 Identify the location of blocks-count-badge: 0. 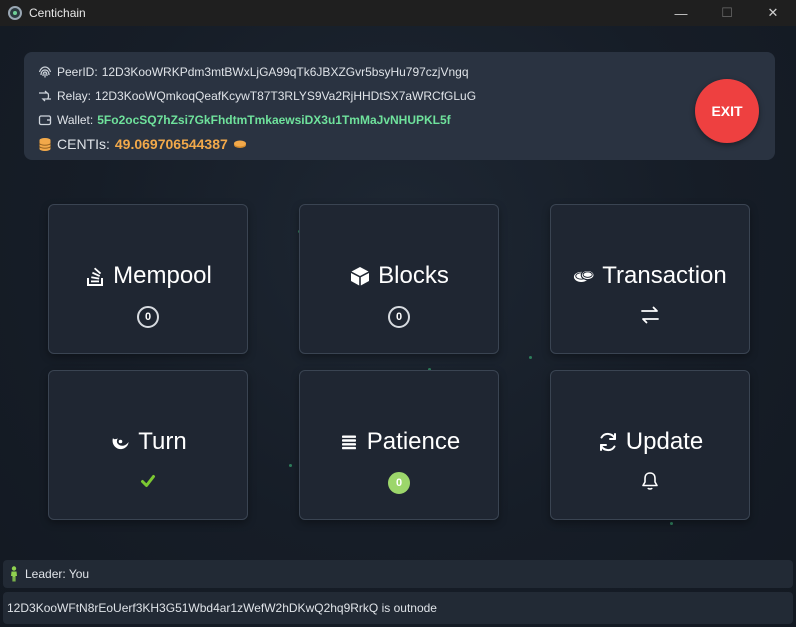
(399, 317).